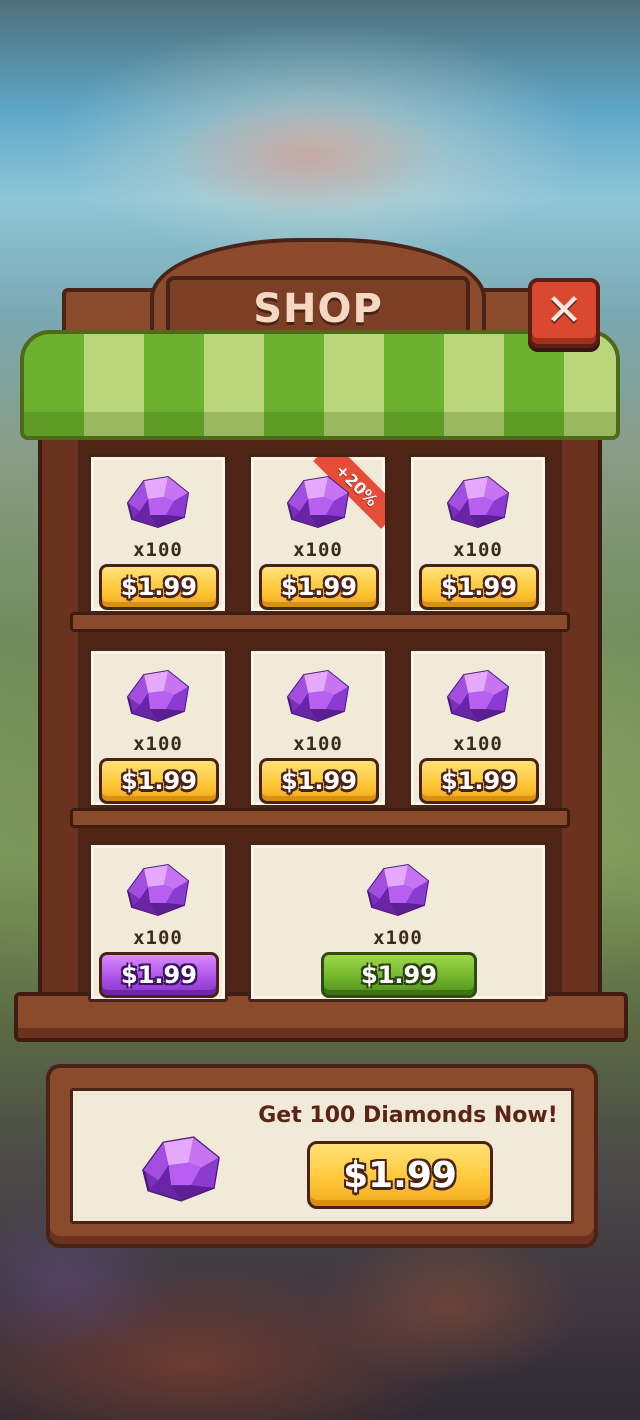 The image size is (640, 1420). What do you see at coordinates (320, 385) in the screenshot?
I see `striped-awning` at bounding box center [320, 385].